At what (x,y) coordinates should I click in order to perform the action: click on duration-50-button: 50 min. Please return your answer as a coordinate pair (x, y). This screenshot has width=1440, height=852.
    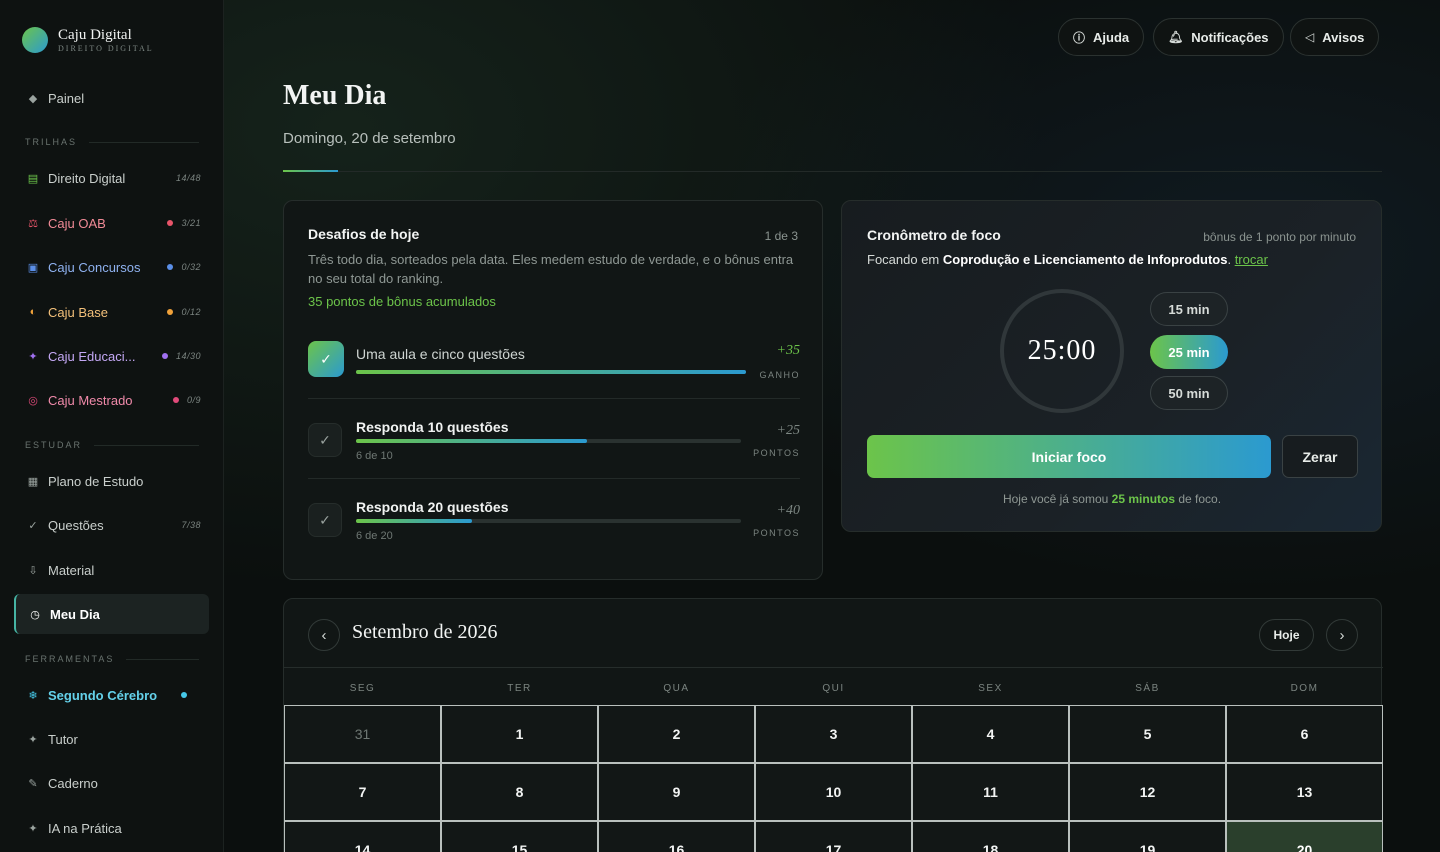
    Looking at the image, I should click on (1189, 393).